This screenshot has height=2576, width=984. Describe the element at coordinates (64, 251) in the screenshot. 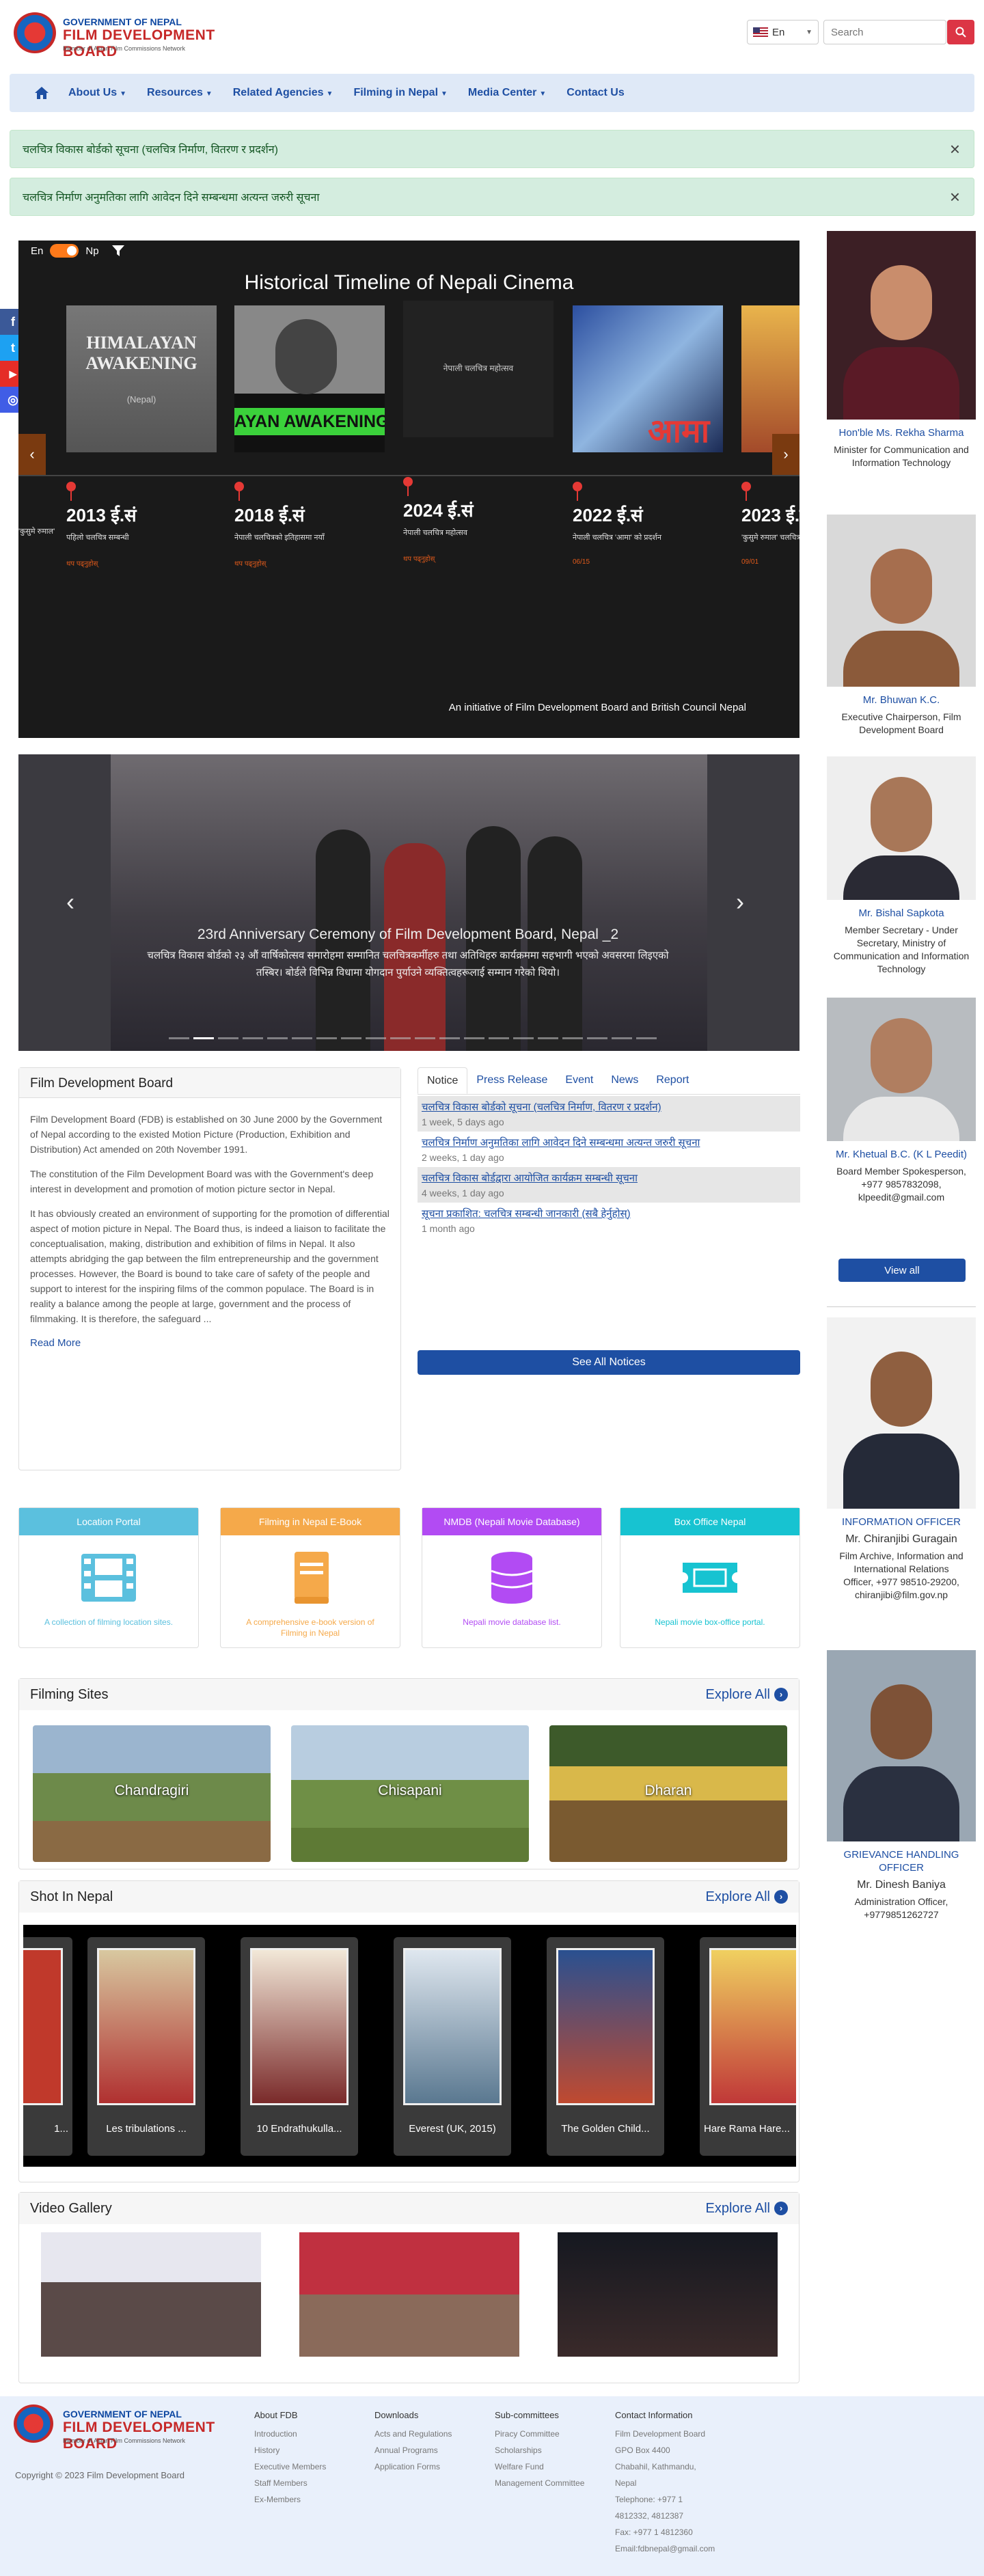

I see `toggle-switch` at that location.